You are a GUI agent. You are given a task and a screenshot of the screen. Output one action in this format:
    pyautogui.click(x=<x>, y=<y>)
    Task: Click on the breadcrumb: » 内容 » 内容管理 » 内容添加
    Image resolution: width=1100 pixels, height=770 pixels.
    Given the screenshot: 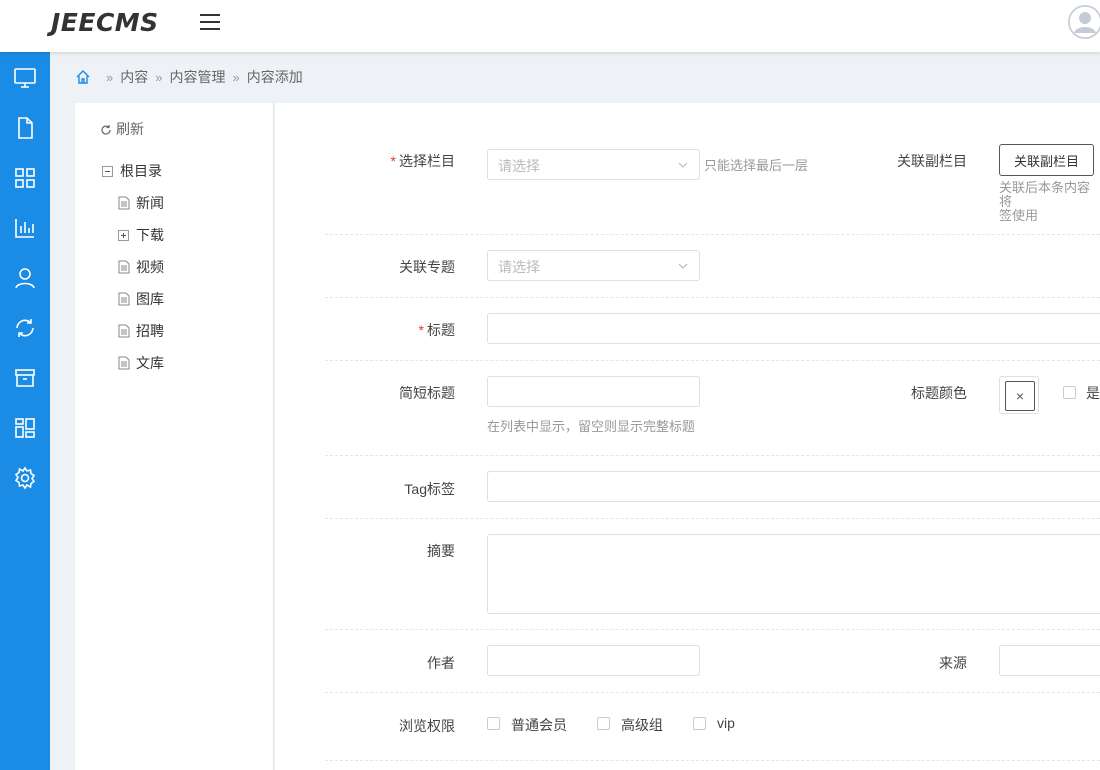 What is the action you would take?
    pyautogui.click(x=189, y=77)
    